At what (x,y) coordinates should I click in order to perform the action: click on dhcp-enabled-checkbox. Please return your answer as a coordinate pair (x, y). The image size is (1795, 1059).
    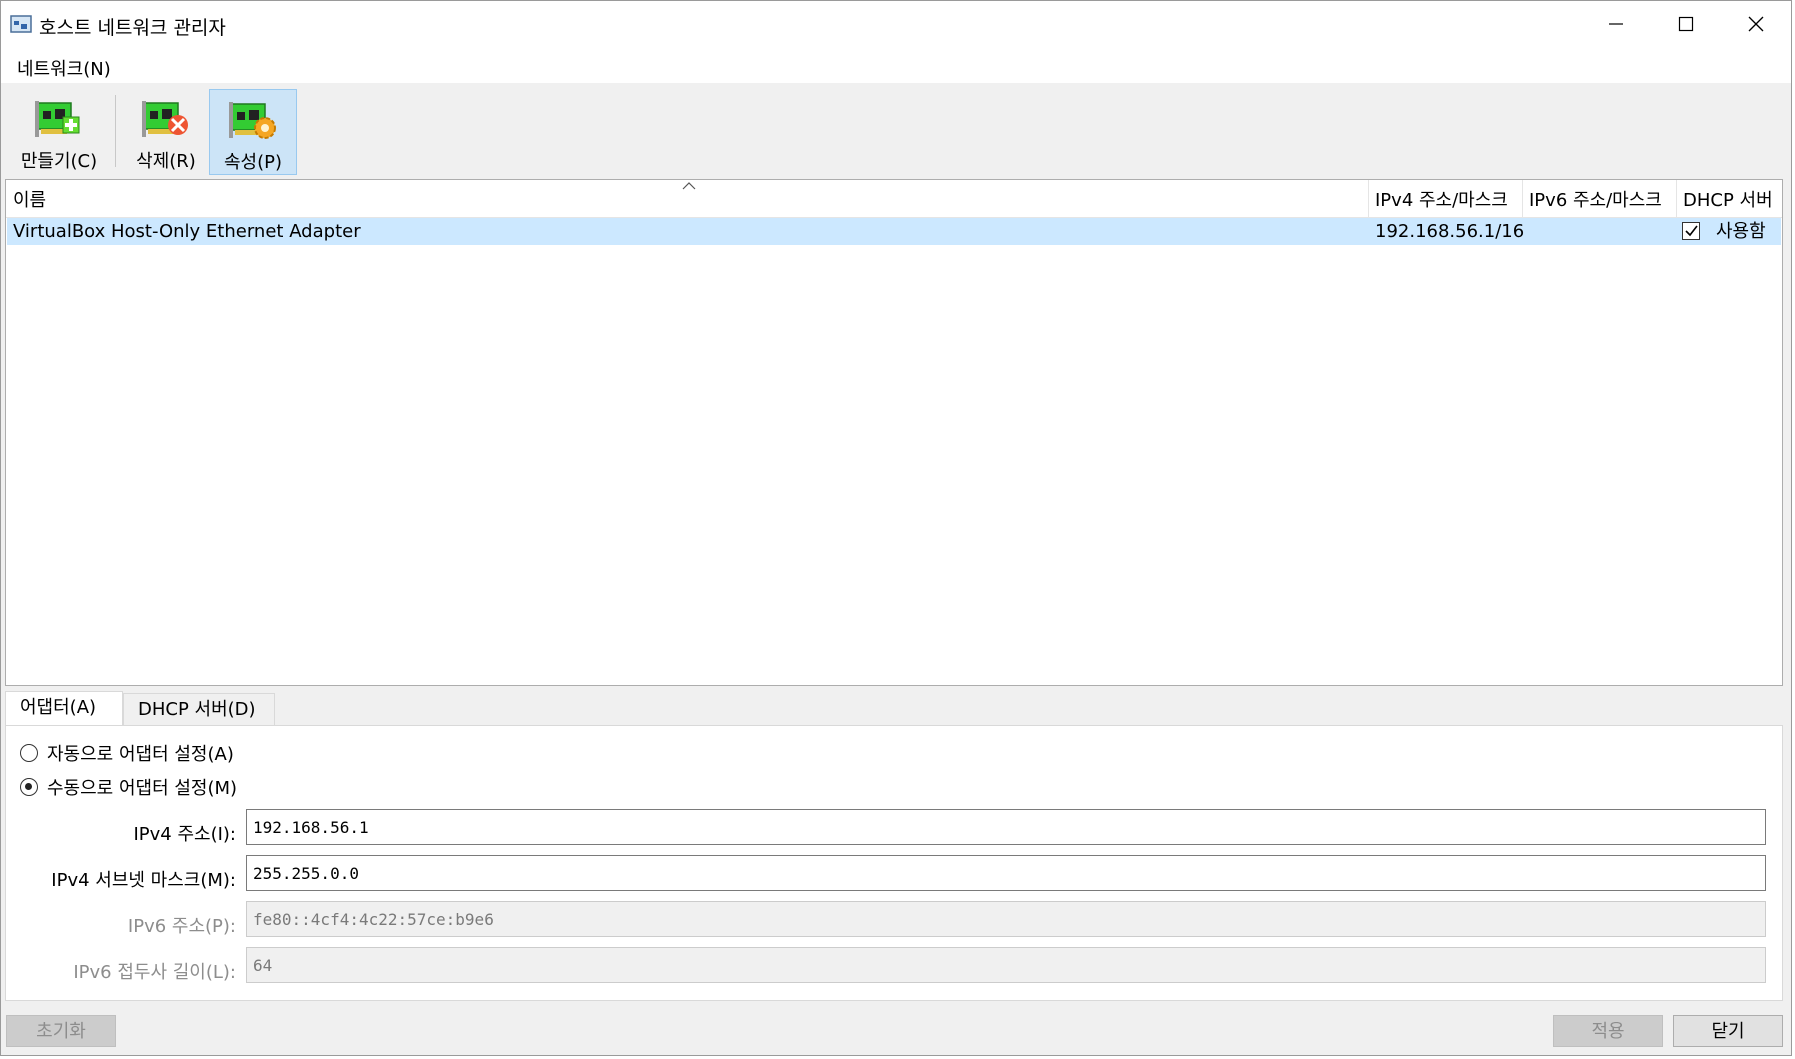
    Looking at the image, I should click on (1691, 231).